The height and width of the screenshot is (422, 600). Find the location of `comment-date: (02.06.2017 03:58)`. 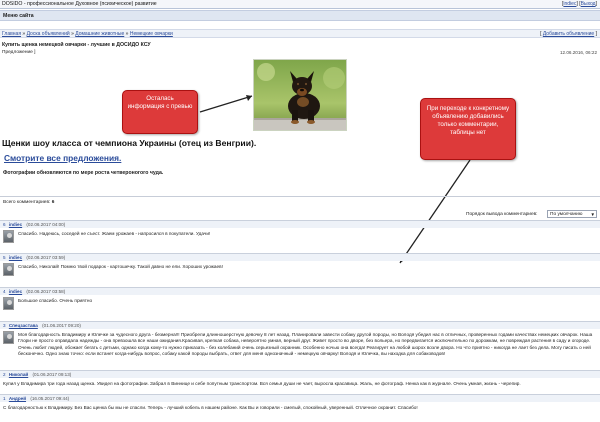

comment-date: (02.06.2017 03:58) is located at coordinates (46, 291).